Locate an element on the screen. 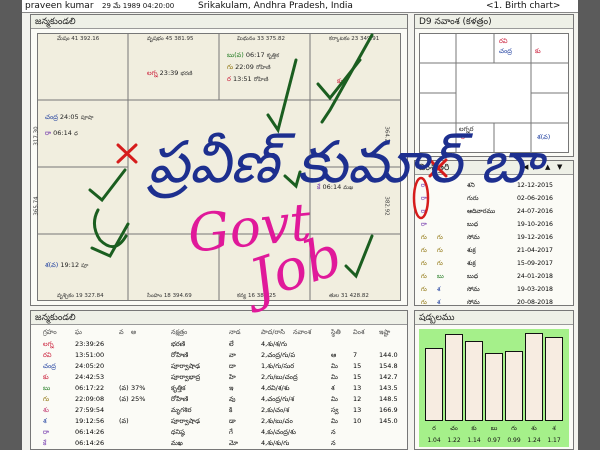  table-cell: మో is located at coordinates (233, 443).